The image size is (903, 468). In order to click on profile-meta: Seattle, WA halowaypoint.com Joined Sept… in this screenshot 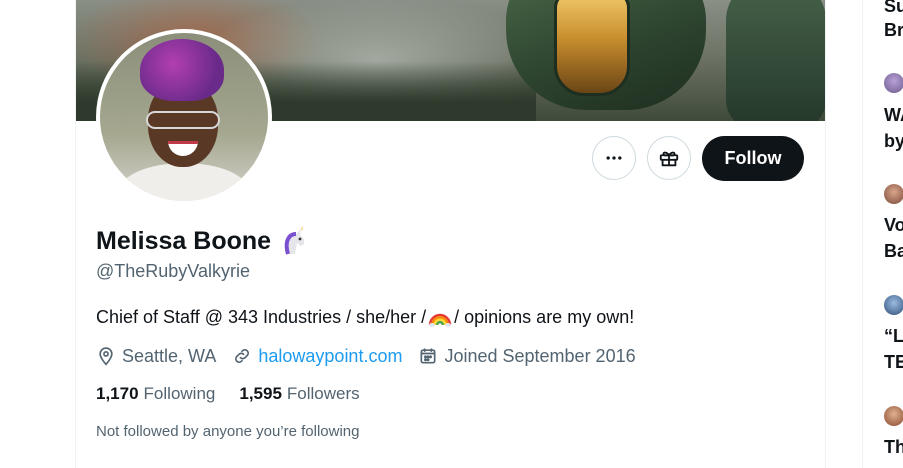, I will do `click(374, 356)`.